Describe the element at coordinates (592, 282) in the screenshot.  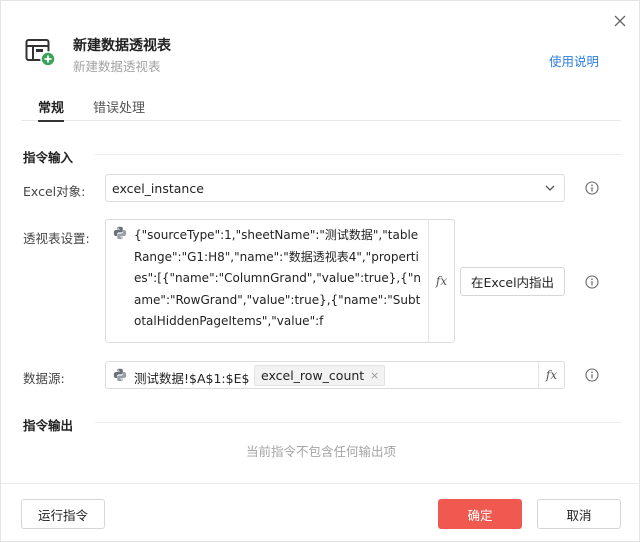
I see `pivot-settings-info-icon` at that location.